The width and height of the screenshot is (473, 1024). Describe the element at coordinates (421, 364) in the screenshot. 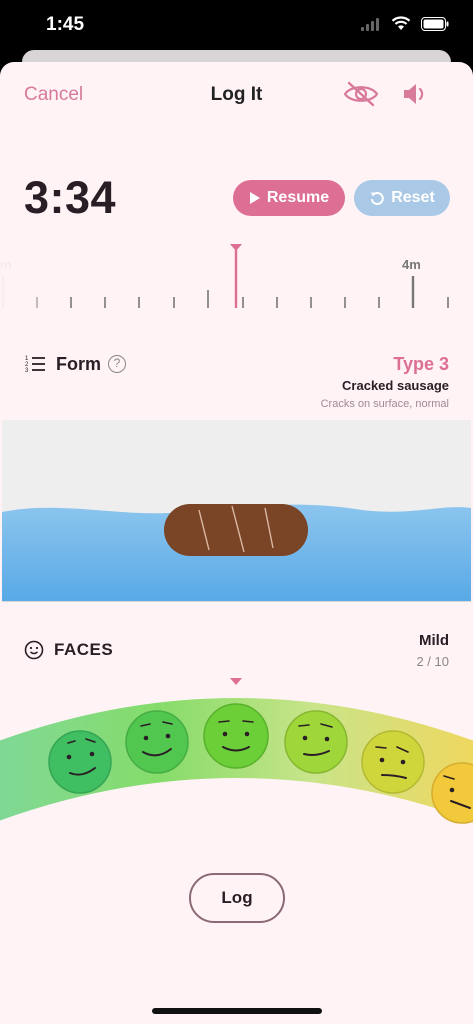

I see `type-label: Type 3` at that location.